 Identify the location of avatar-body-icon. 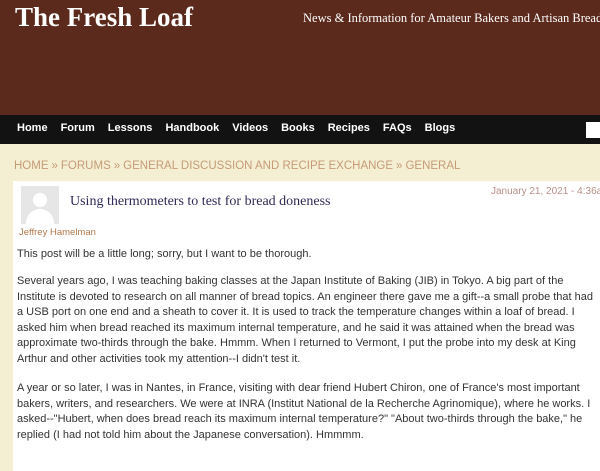
(40, 216).